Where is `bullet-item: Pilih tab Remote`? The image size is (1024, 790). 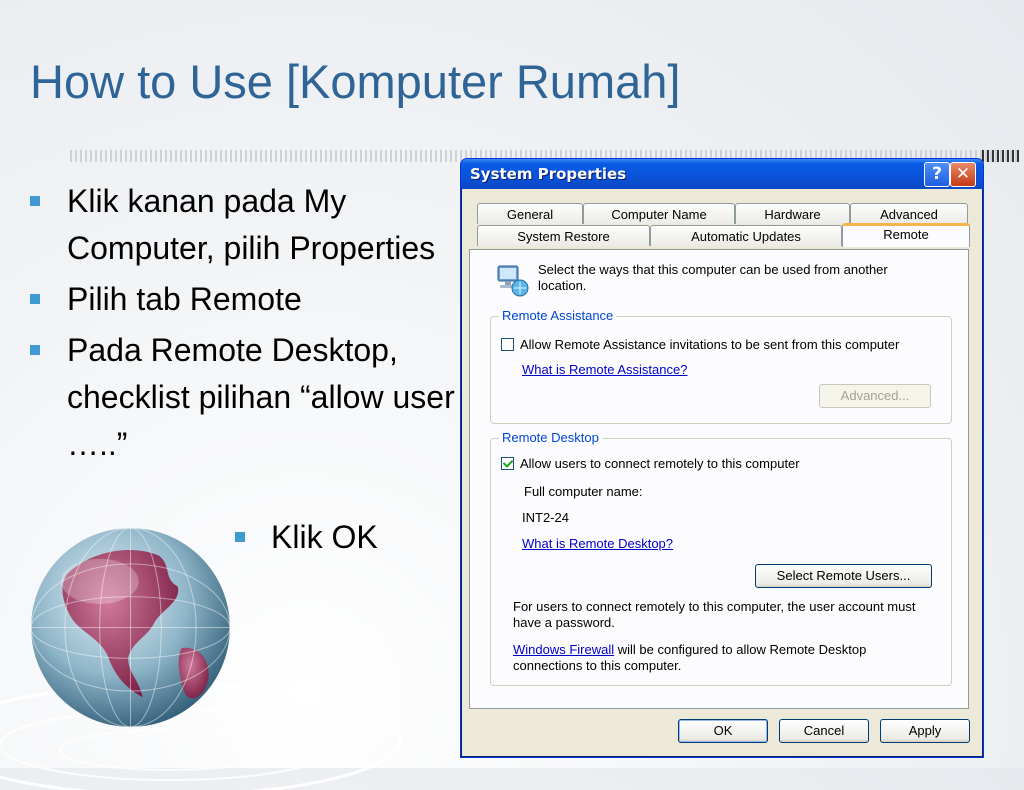 bullet-item: Pilih tab Remote is located at coordinates (241, 299).